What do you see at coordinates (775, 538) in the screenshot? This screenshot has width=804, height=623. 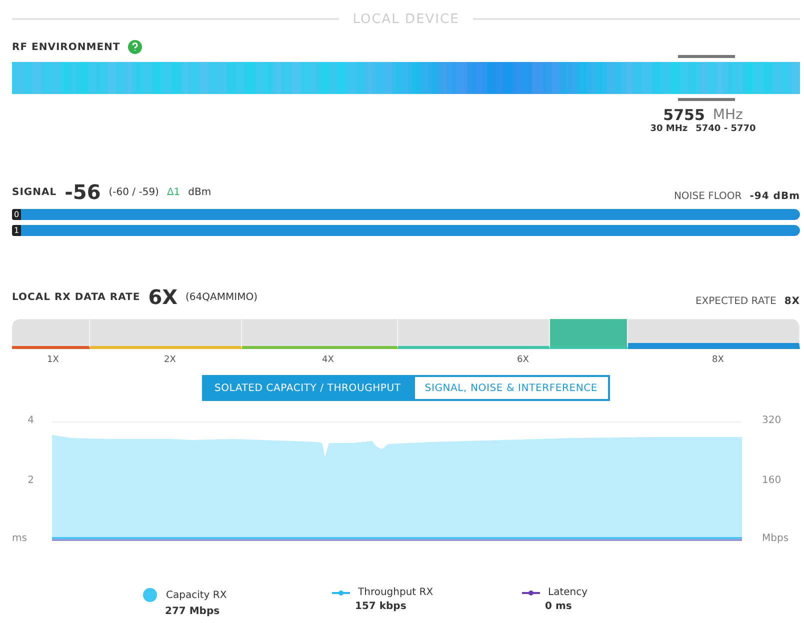 I see `axis-unit: Mbps` at bounding box center [775, 538].